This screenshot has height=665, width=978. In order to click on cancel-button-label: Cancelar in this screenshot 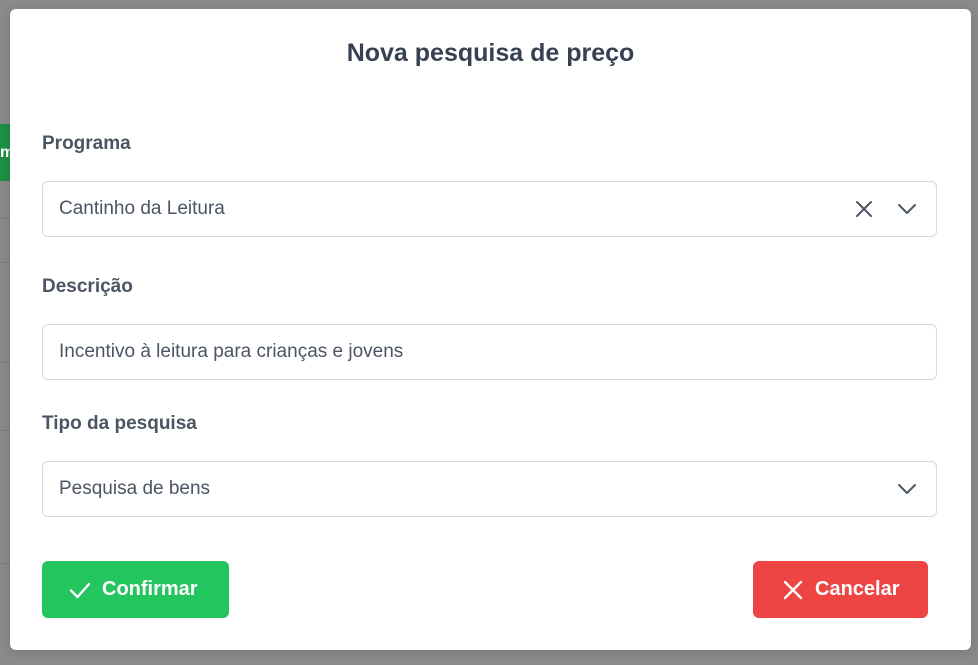, I will do `click(857, 589)`.